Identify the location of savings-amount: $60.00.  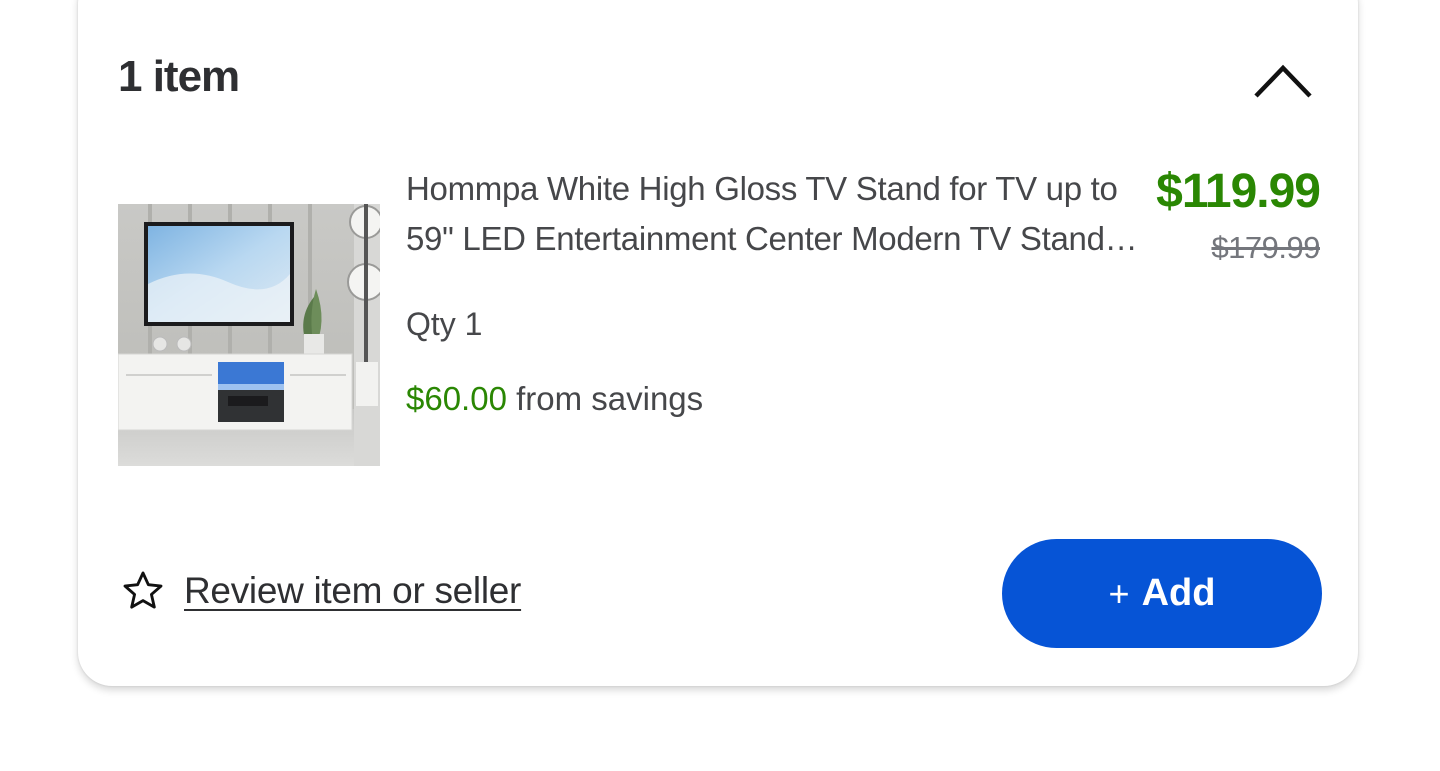
(456, 398).